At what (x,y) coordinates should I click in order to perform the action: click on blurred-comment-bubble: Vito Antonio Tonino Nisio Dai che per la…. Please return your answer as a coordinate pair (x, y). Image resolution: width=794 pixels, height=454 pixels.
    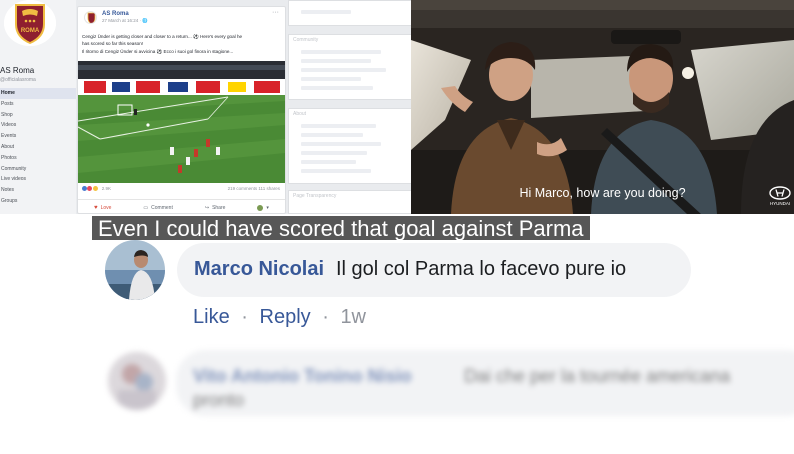
    Looking at the image, I should click on (485, 383).